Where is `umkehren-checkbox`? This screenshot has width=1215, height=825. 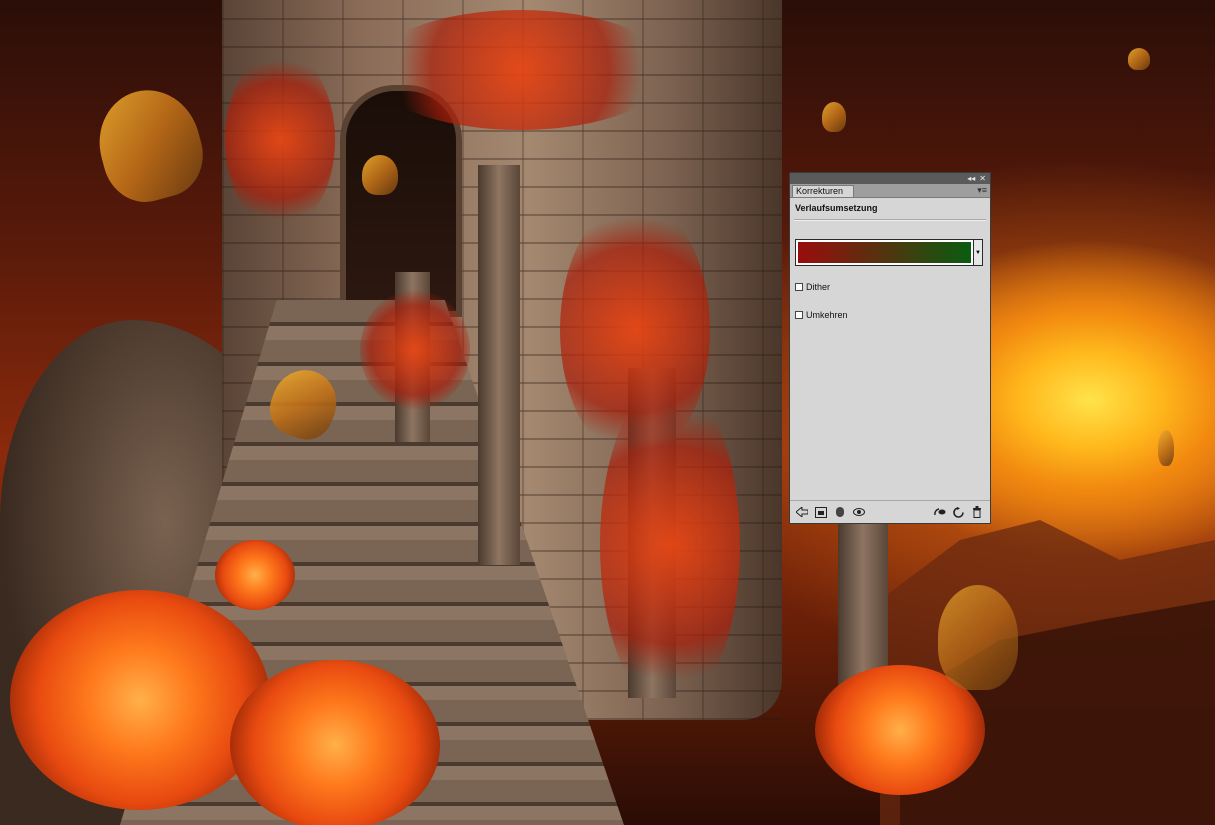
umkehren-checkbox is located at coordinates (799, 315).